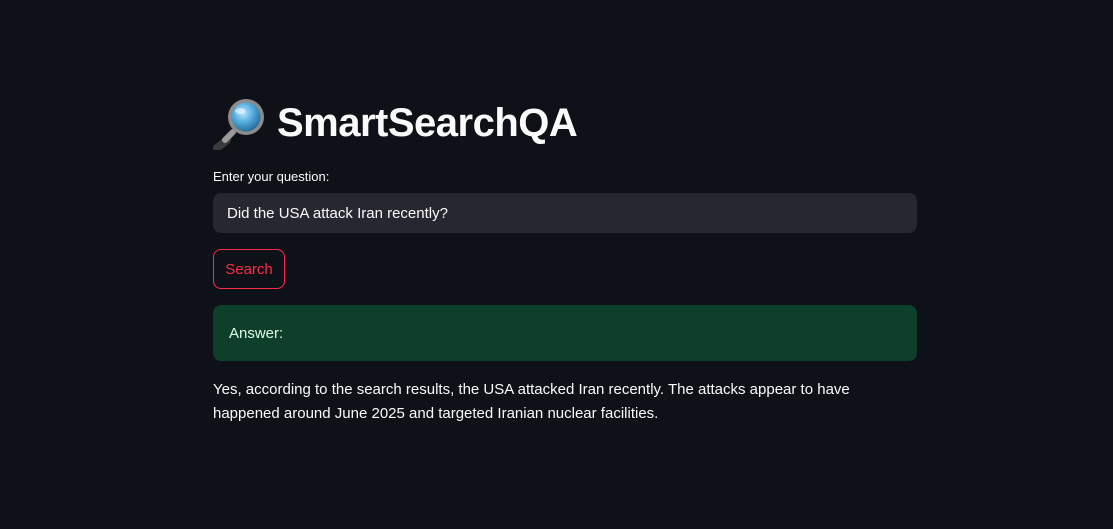  I want to click on page-header: SmartSearchQA, so click(395, 123).